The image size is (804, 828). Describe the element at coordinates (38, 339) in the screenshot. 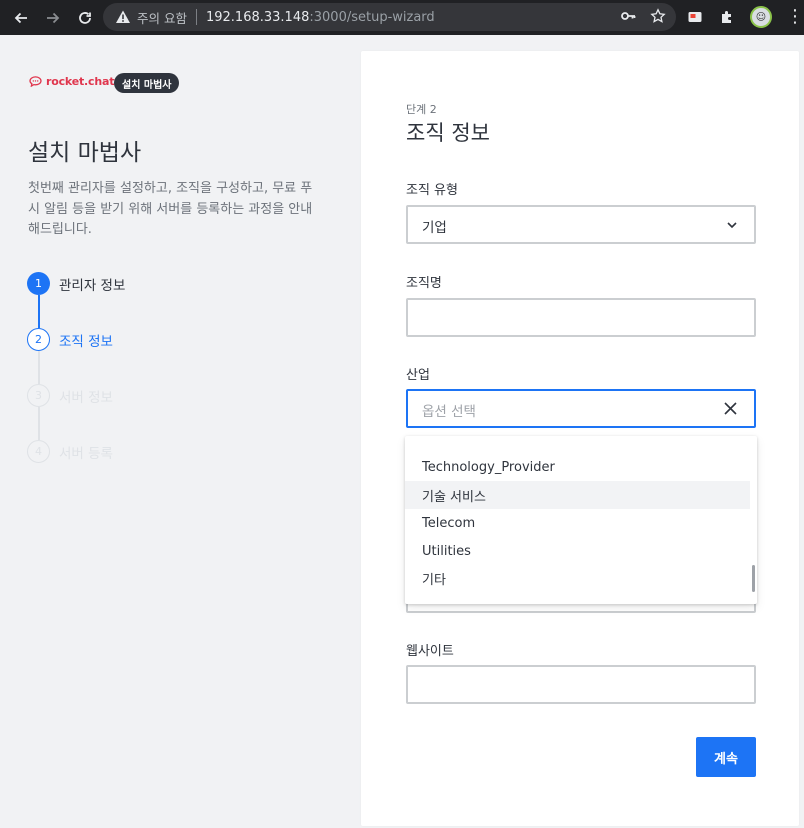

I see `step-number: 2` at that location.